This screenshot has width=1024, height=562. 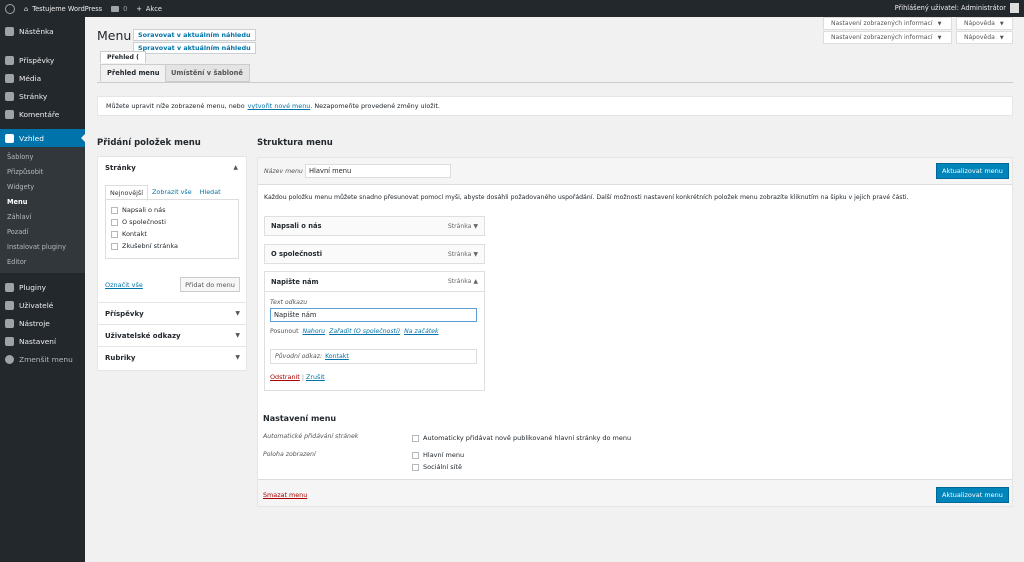 I want to click on sidebar-item-label: Příspěvky, so click(x=37, y=60).